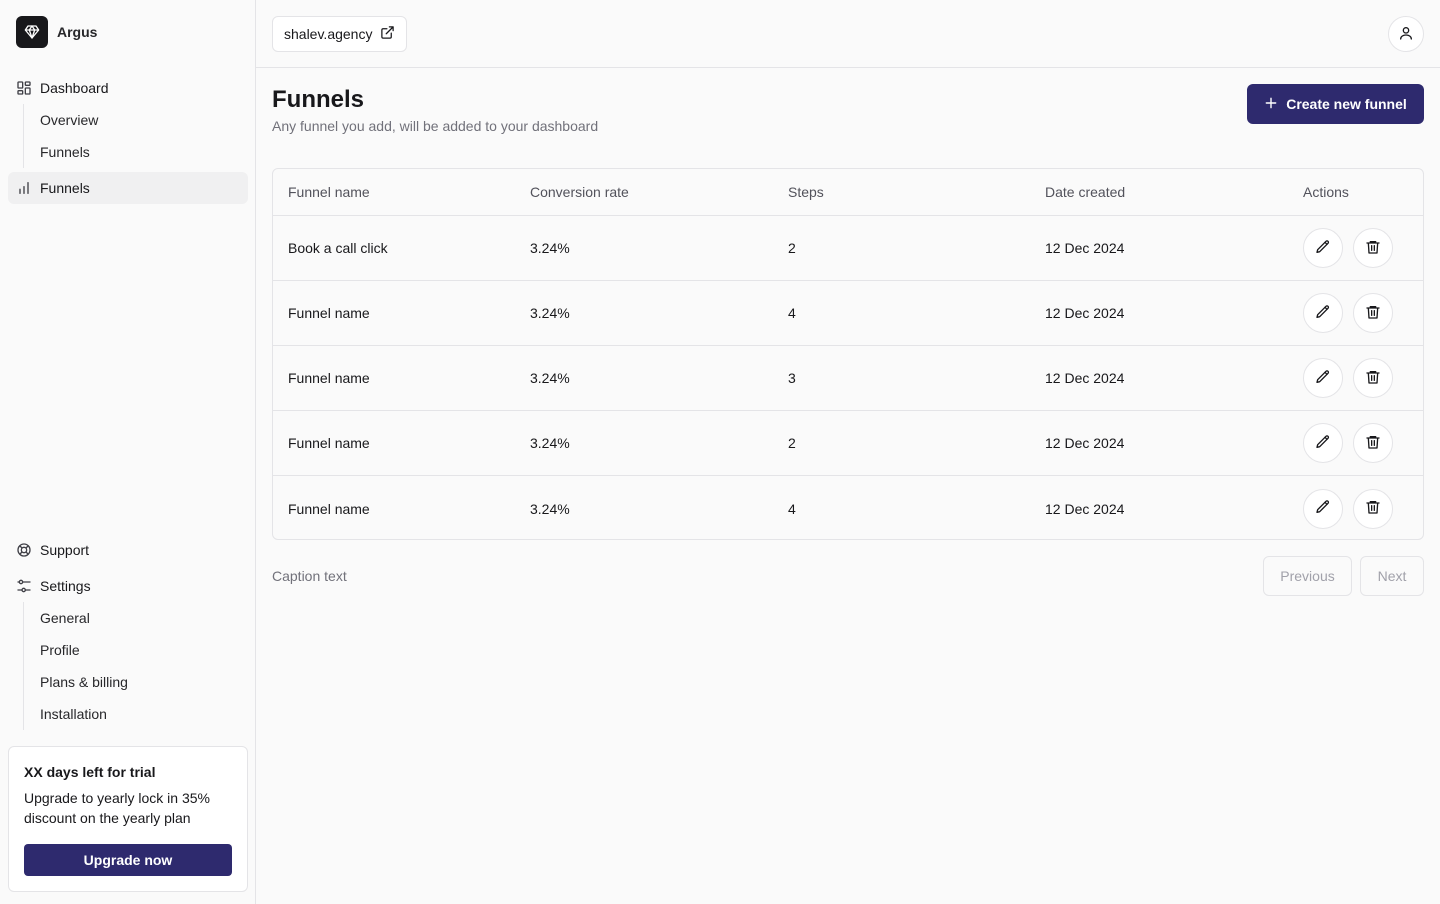  I want to click on sidebar-subitem-general: General, so click(133, 618).